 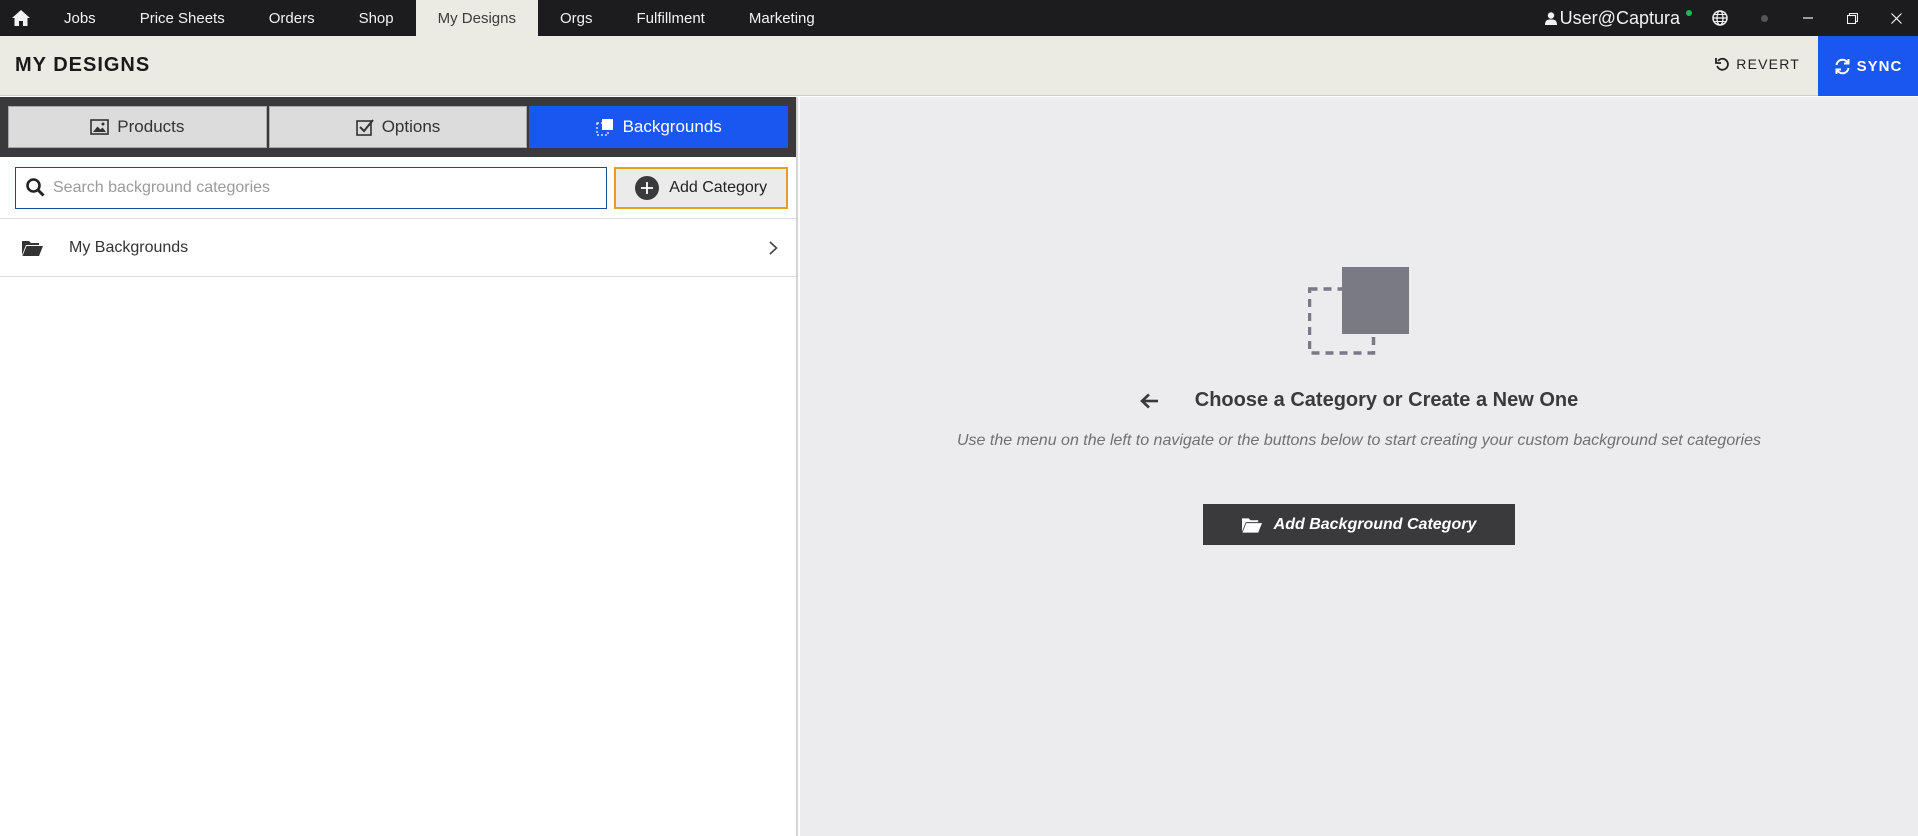 What do you see at coordinates (364, 127) in the screenshot?
I see `checkbox-icon` at bounding box center [364, 127].